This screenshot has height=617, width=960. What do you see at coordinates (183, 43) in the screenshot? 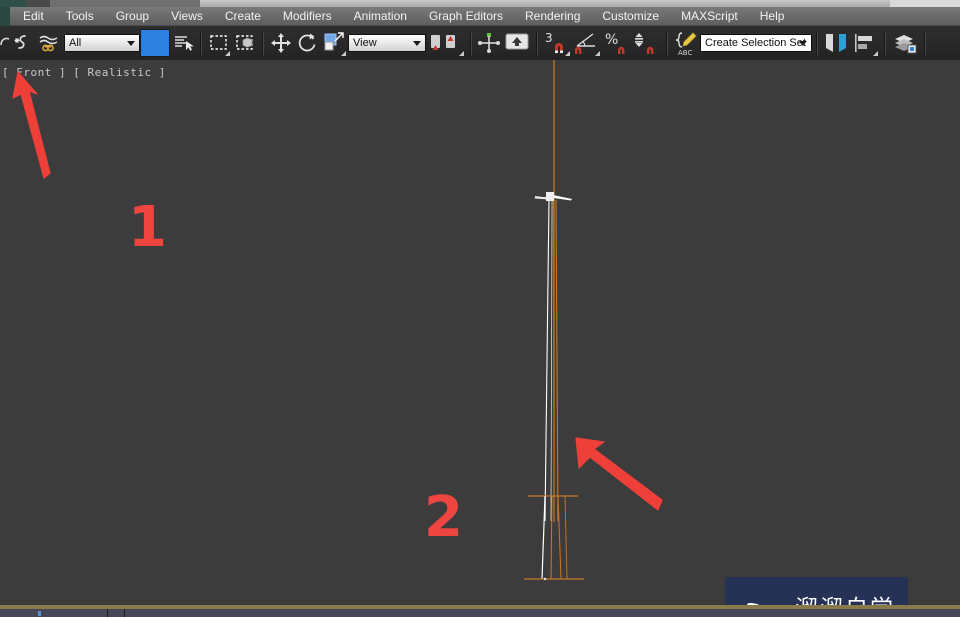
I see `select-by-name-icon` at bounding box center [183, 43].